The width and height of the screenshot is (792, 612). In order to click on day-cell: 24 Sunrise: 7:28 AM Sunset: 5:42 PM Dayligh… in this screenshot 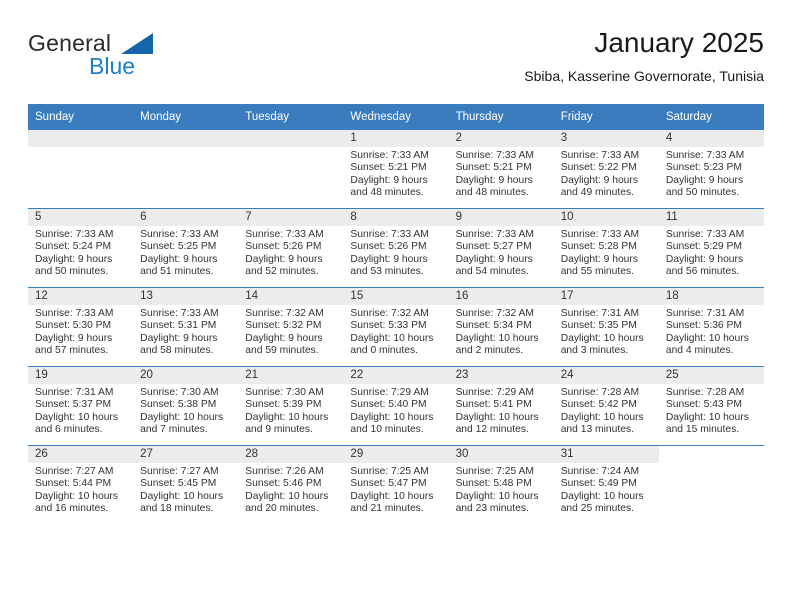, I will do `click(606, 406)`.